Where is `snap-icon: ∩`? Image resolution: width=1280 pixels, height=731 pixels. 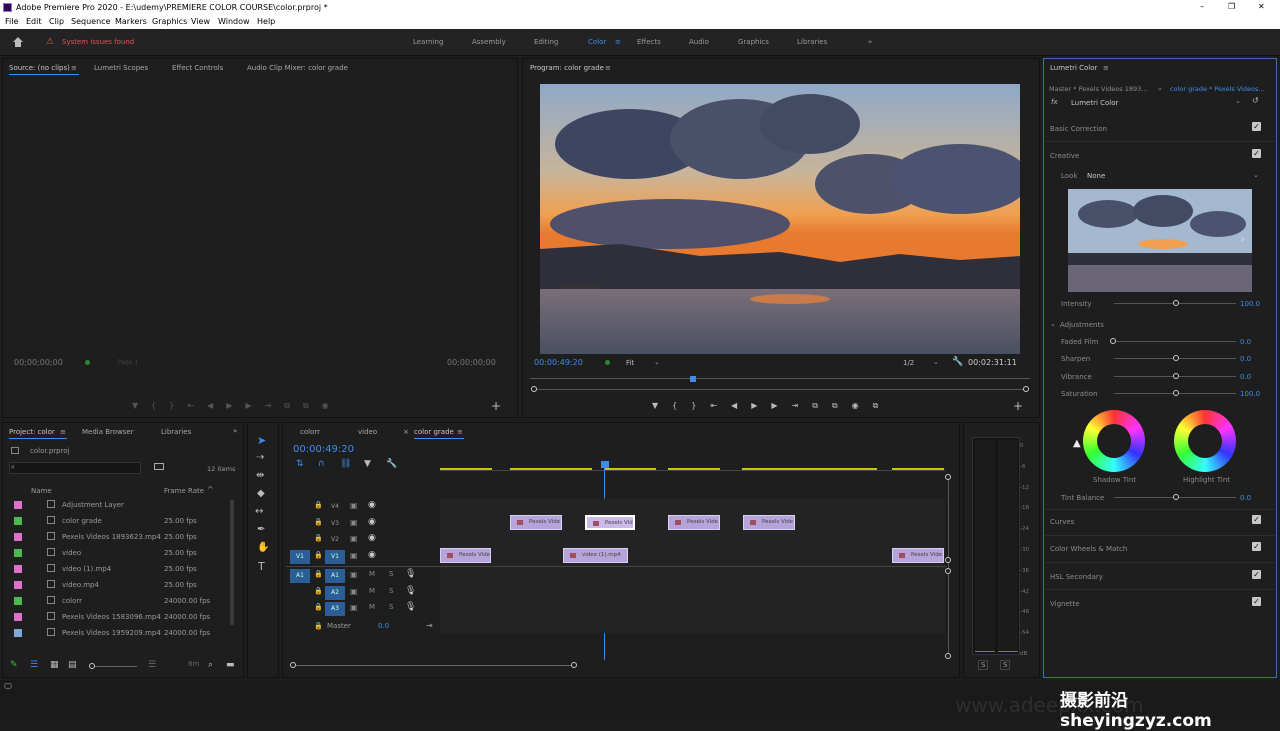 snap-icon: ∩ is located at coordinates (321, 464).